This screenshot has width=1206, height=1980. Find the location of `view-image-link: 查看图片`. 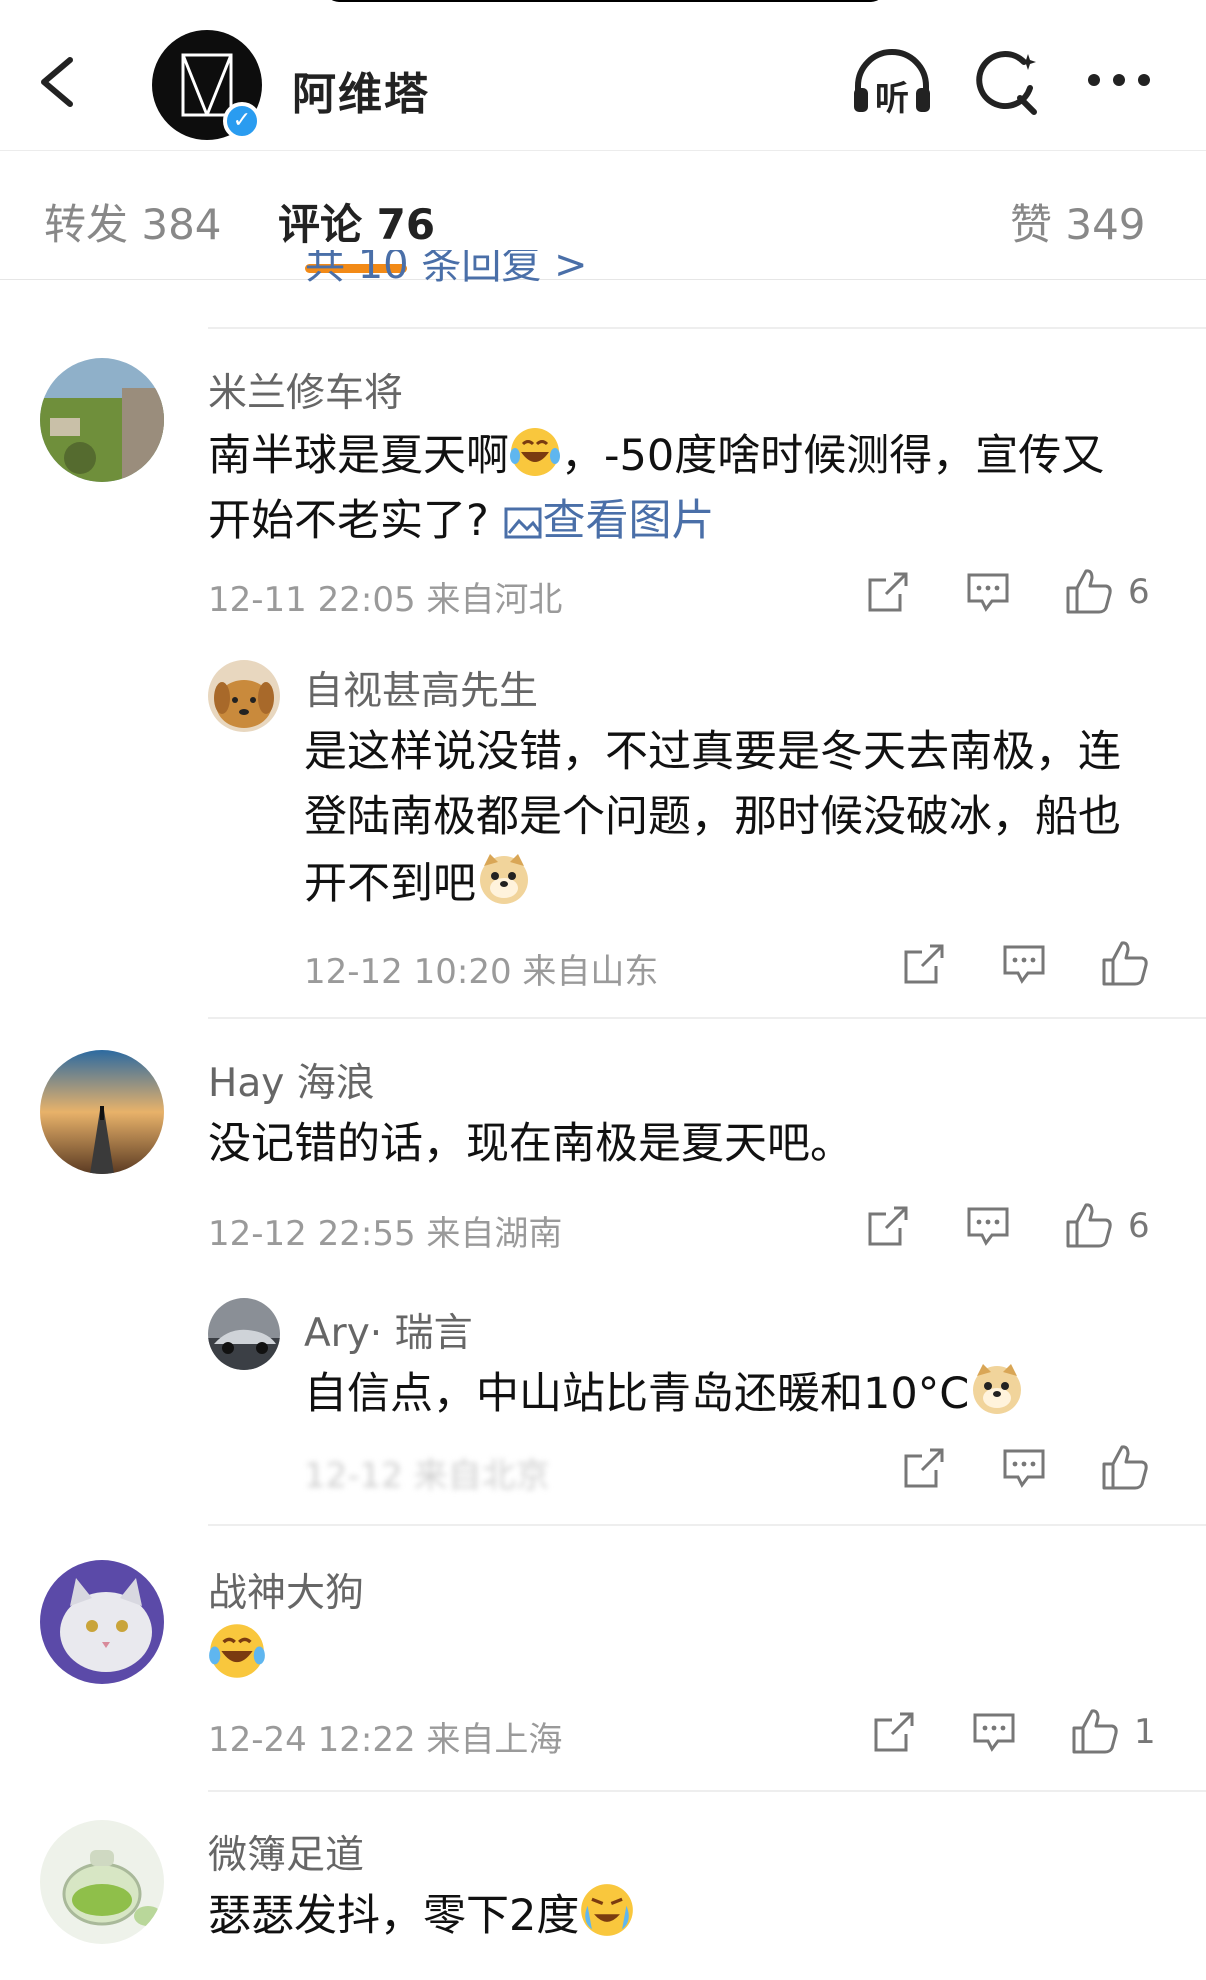

view-image-link: 查看图片 is located at coordinates (609, 521).